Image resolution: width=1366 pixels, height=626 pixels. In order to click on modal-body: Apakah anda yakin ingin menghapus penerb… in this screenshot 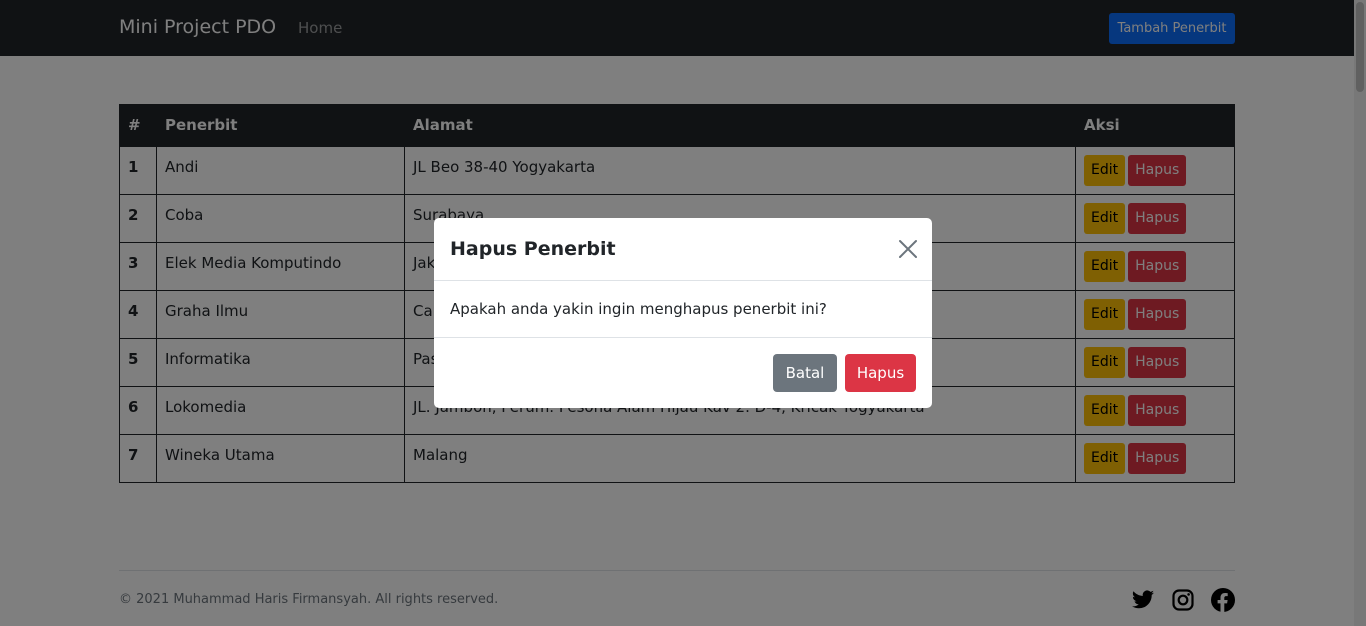, I will do `click(683, 309)`.